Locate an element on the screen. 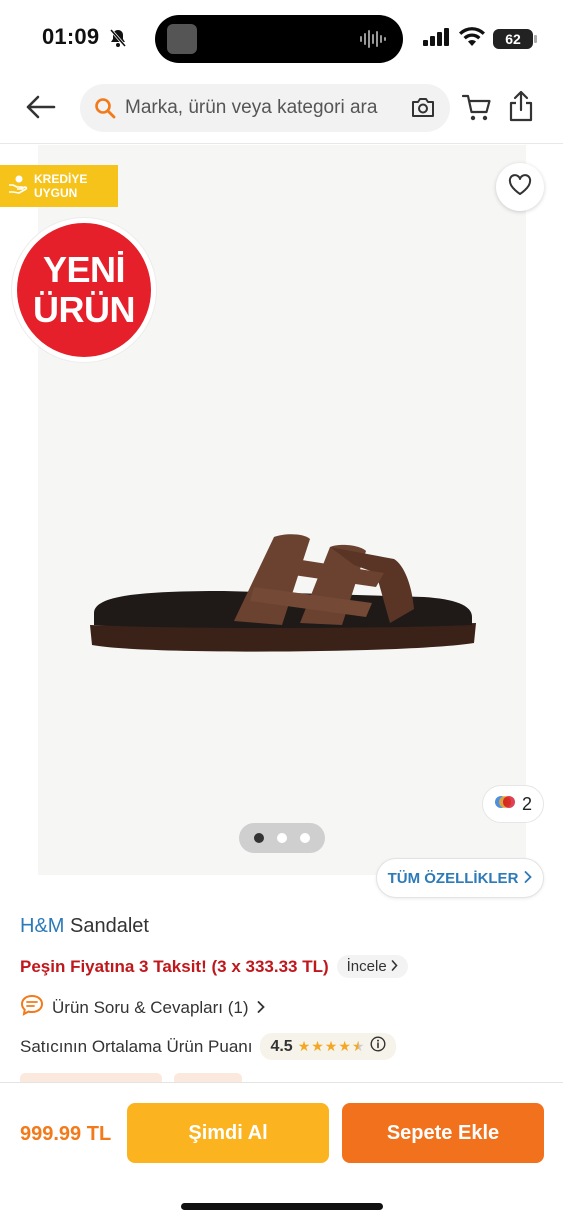  all-features-button: TÜM ÖZELLİKLER is located at coordinates (460, 878).